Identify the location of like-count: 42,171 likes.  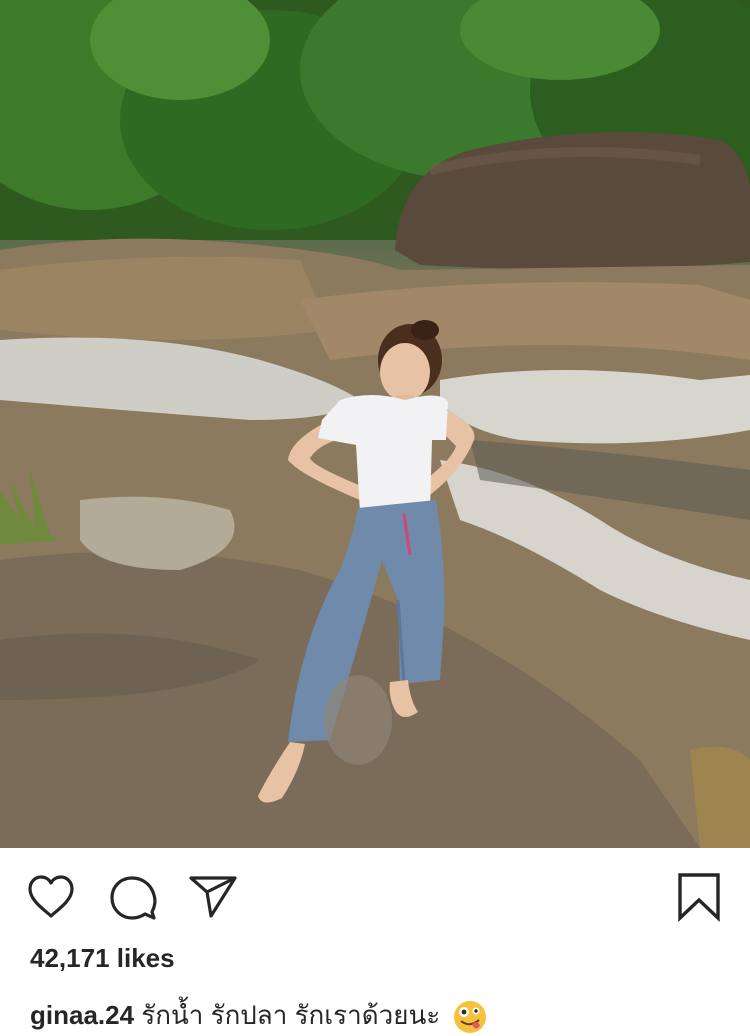
(102, 958).